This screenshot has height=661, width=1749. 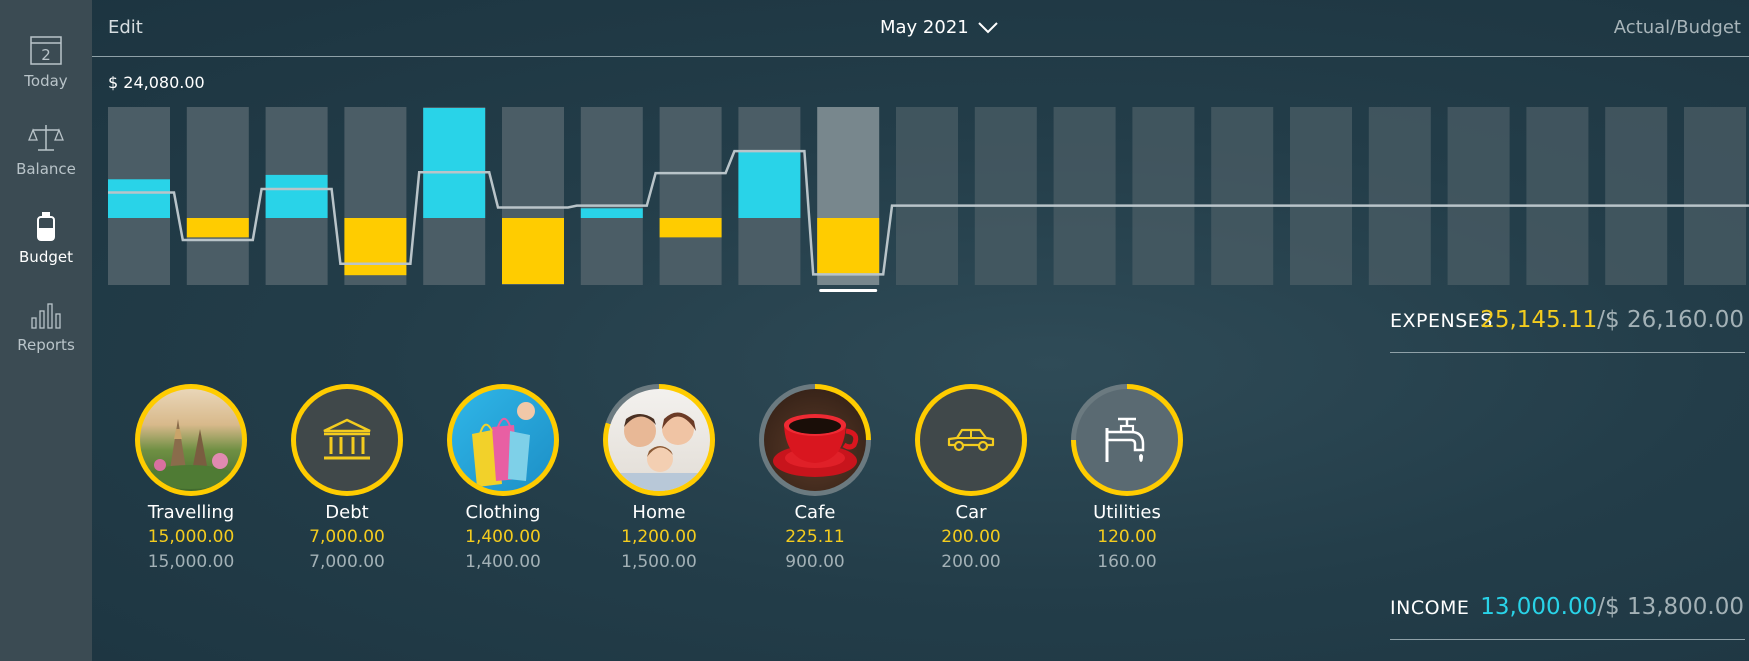 I want to click on coffee-cup-icon, so click(x=815, y=440).